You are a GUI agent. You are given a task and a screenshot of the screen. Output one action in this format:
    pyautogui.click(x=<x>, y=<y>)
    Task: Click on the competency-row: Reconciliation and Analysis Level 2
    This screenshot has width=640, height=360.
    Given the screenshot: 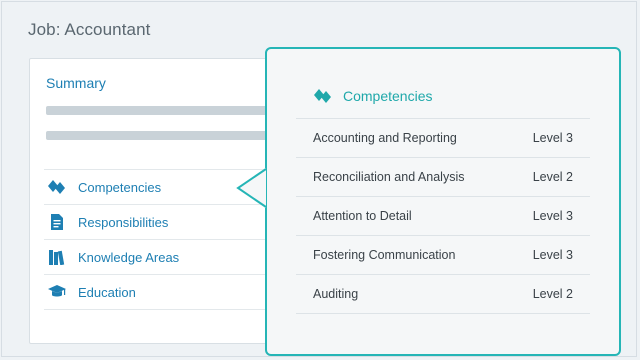 What is the action you would take?
    pyautogui.click(x=443, y=177)
    